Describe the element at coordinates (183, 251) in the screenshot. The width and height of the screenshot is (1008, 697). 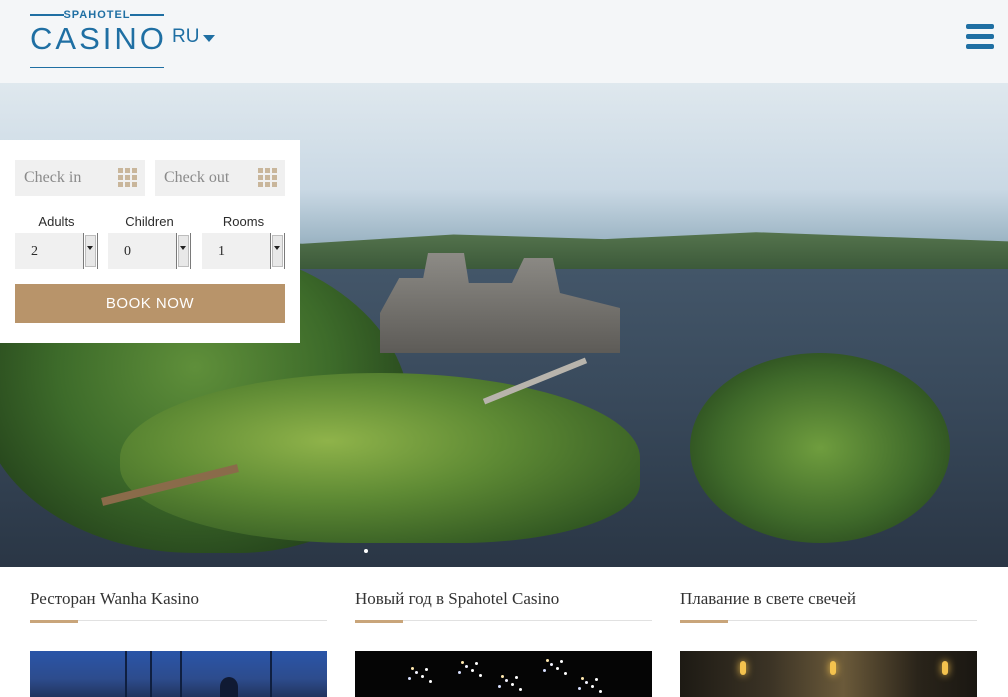
I see `children-dropdown-arrow` at that location.